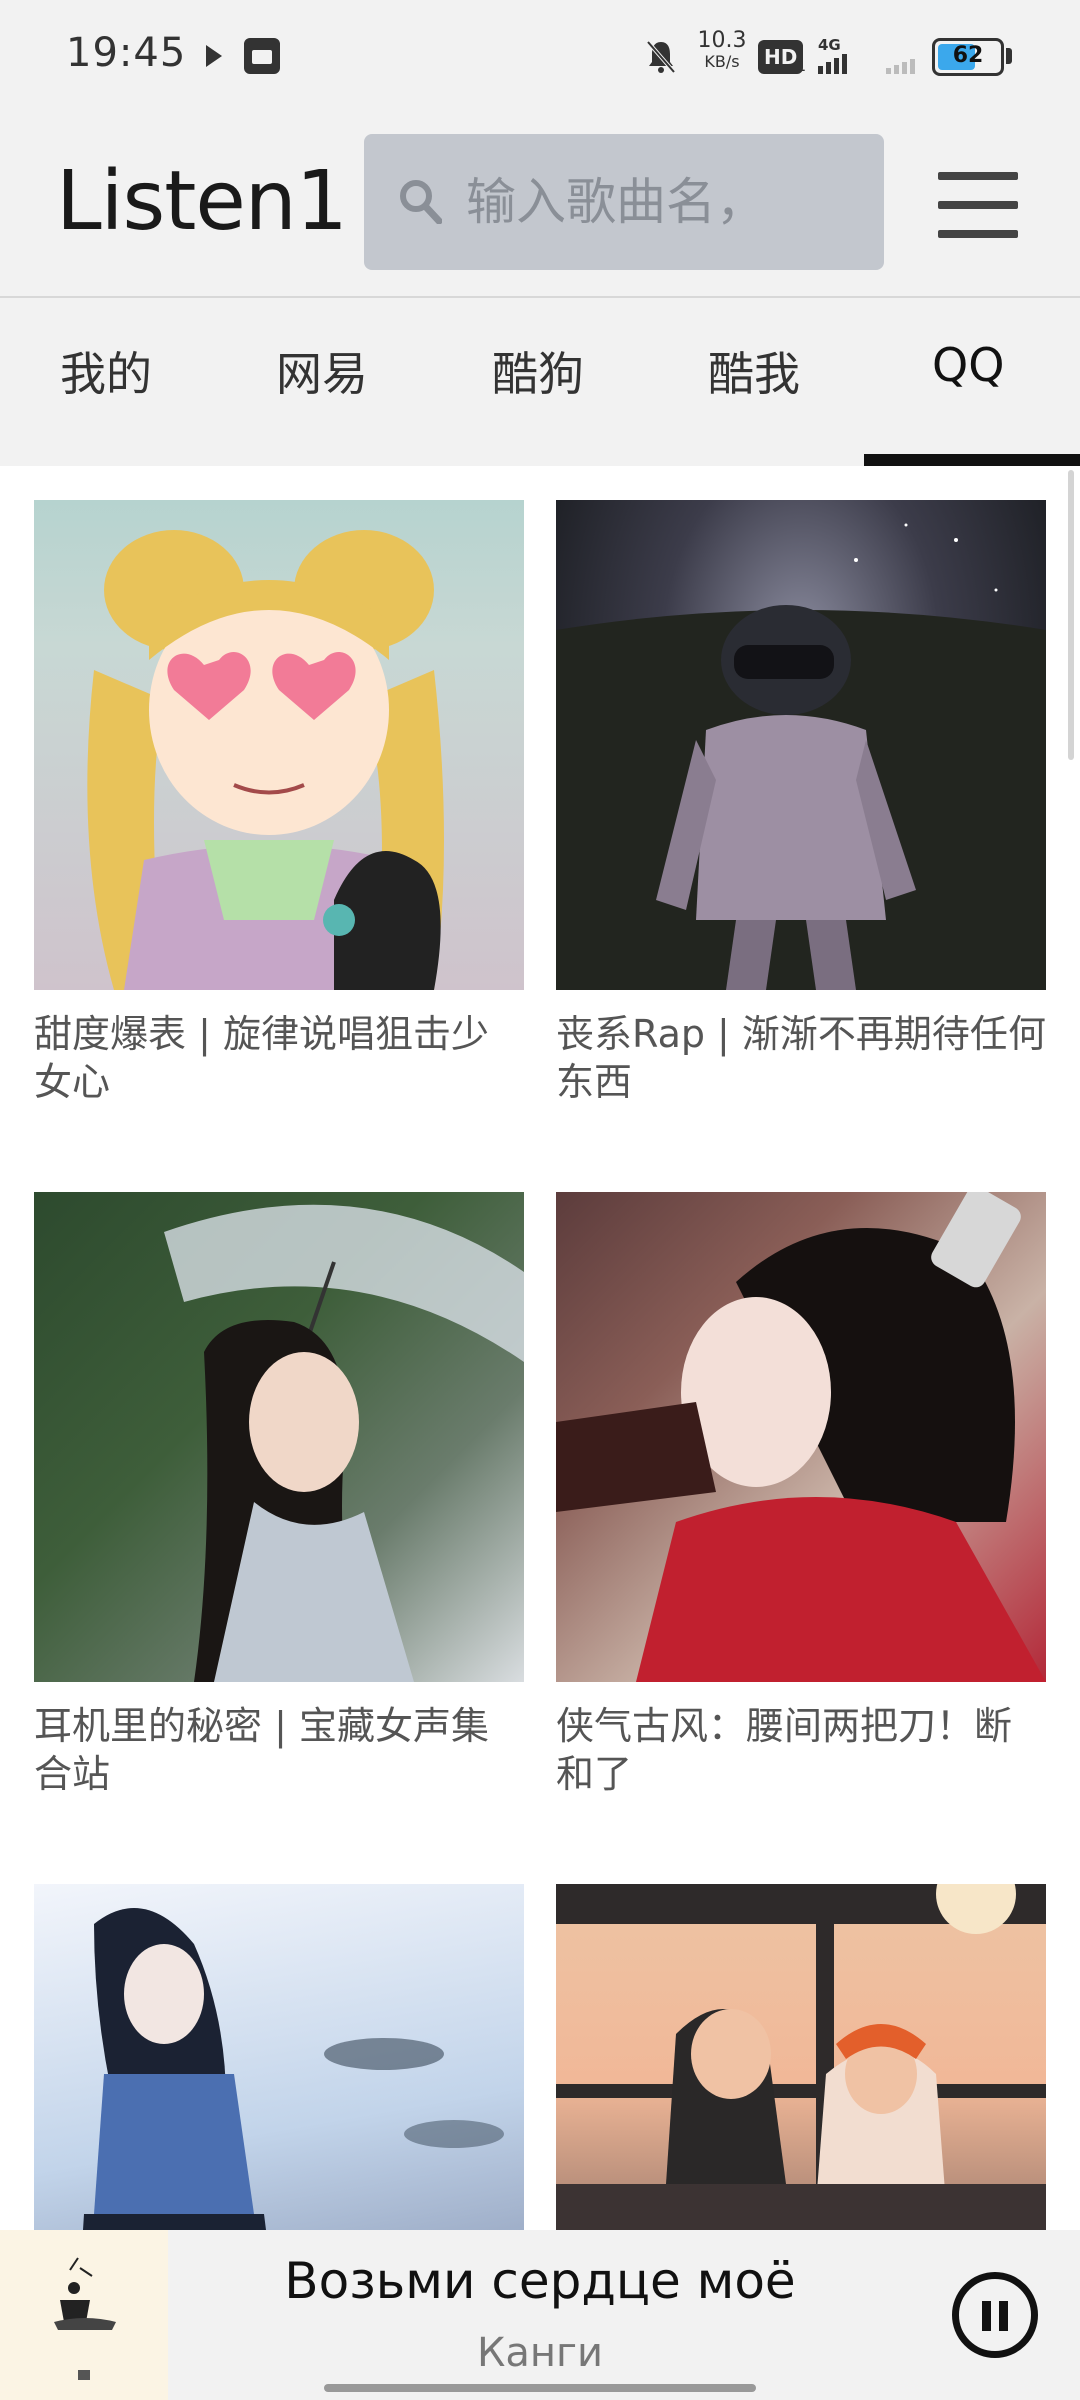 The width and height of the screenshot is (1080, 2400). I want to click on playlist-card: 丧系Rap | 渐渐不再期待任何东西, so click(801, 803).